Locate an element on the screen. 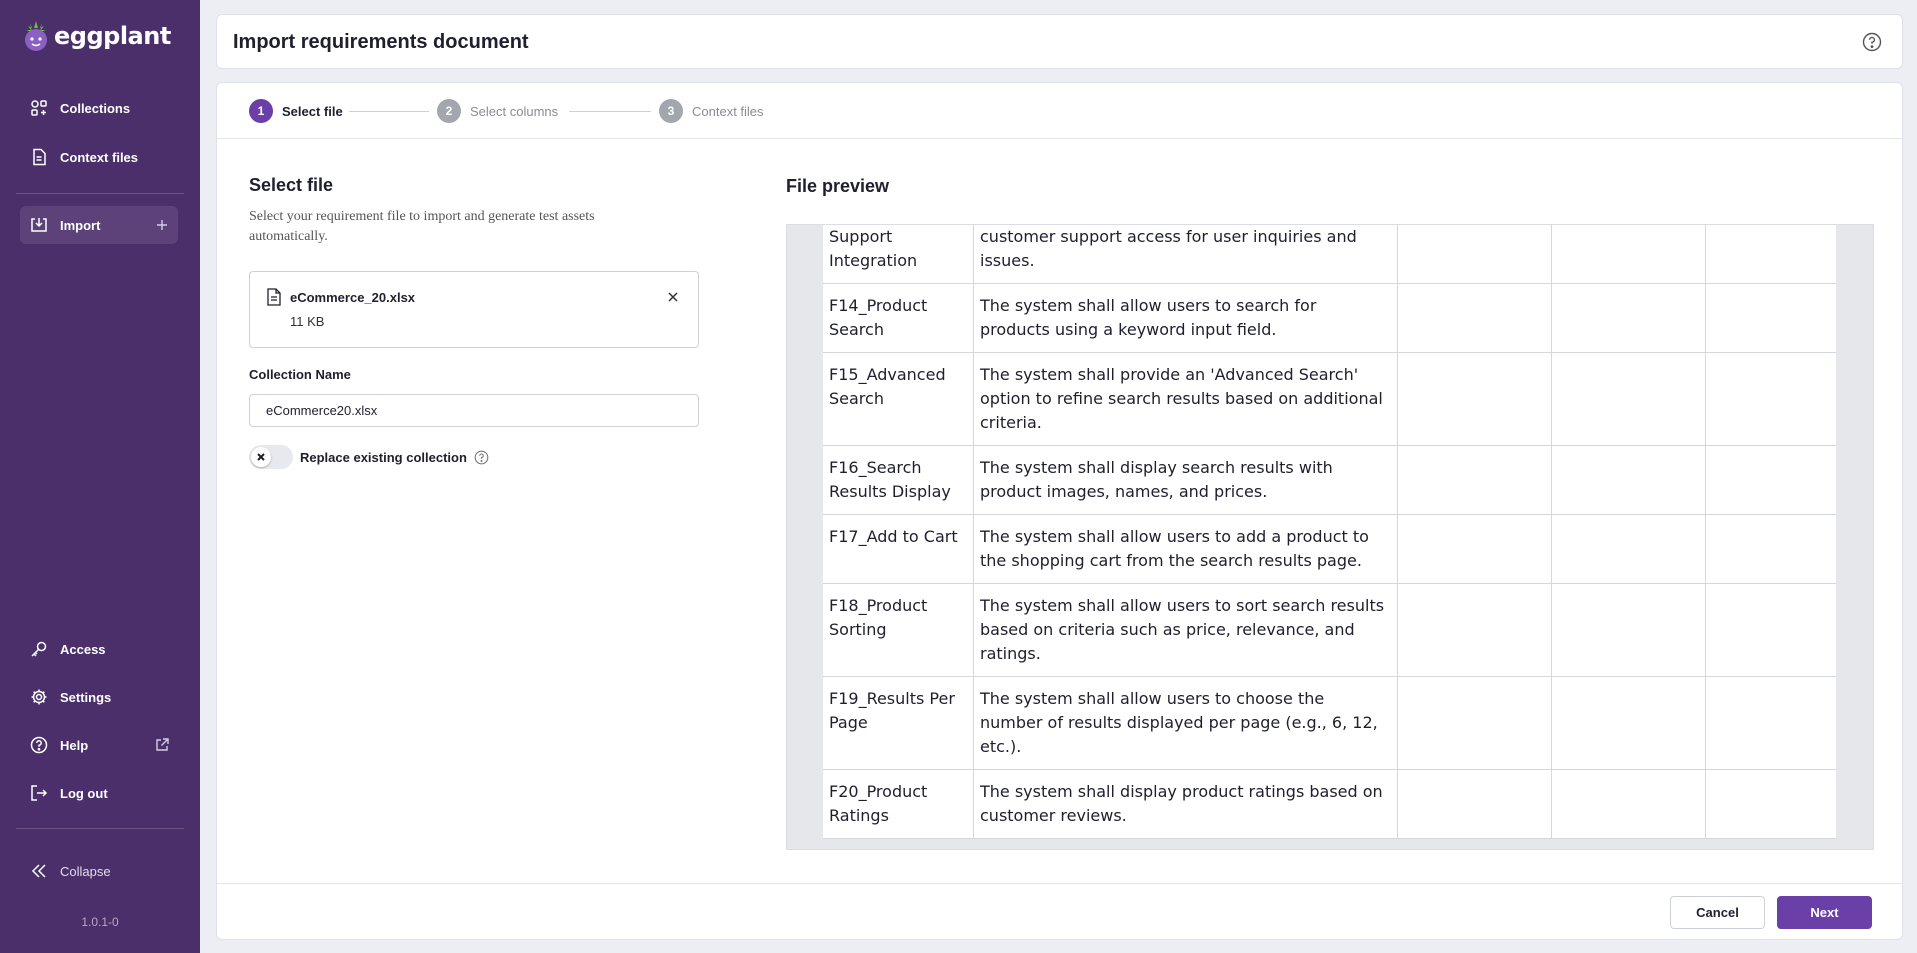  sidebar-item-import: Import is located at coordinates (99, 225).